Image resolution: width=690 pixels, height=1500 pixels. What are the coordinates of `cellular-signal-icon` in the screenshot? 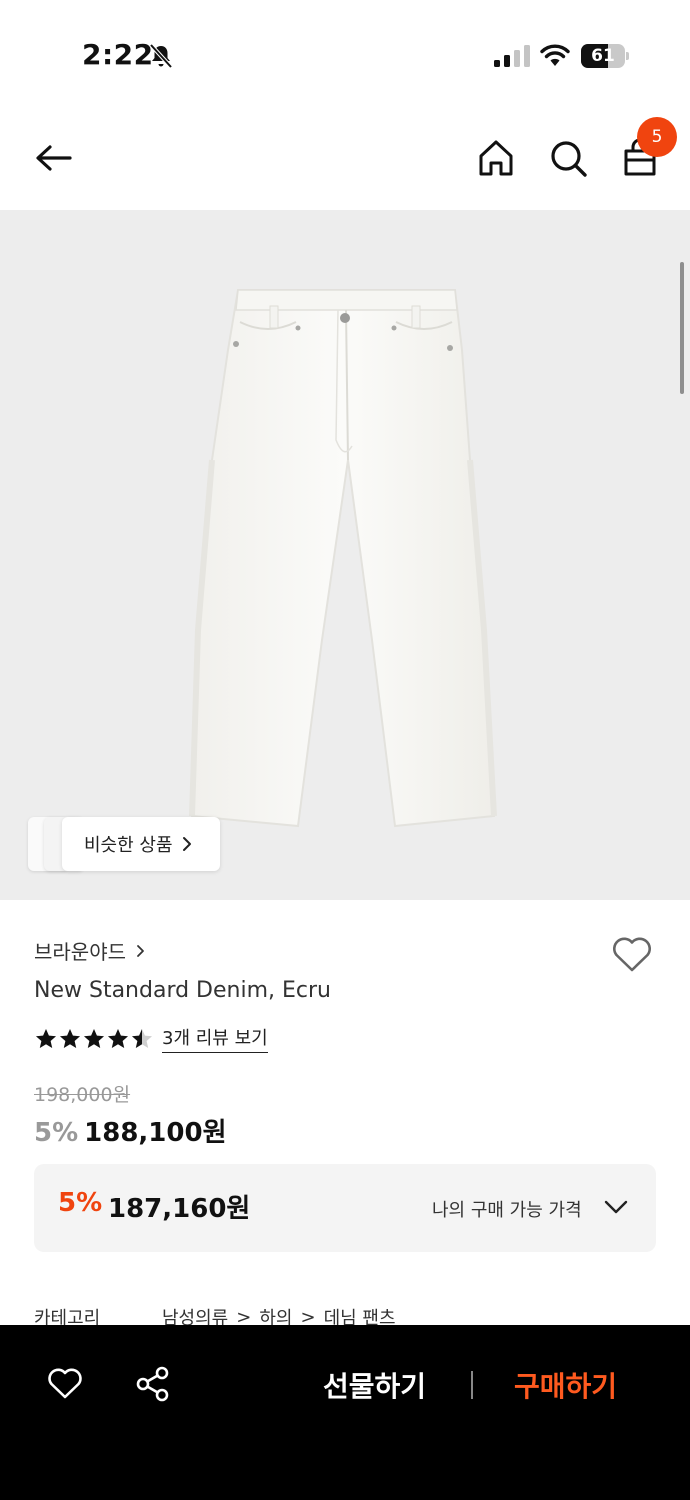 It's located at (512, 56).